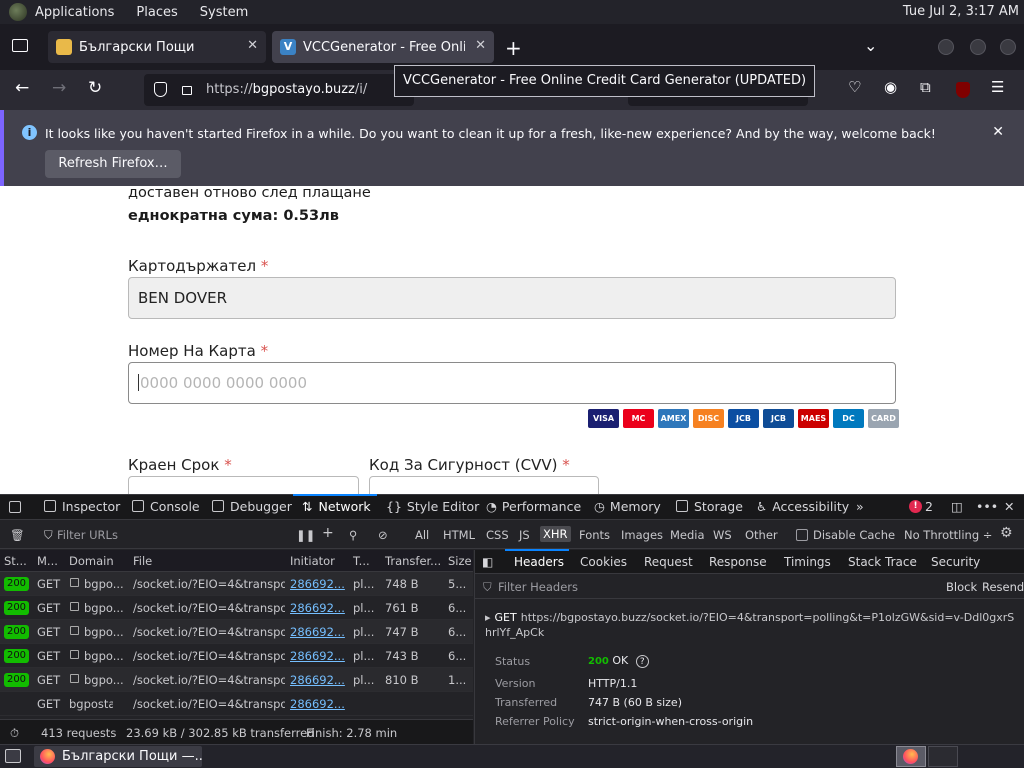  Describe the element at coordinates (74, 12) in the screenshot. I see `applications-menu: Applications` at that location.